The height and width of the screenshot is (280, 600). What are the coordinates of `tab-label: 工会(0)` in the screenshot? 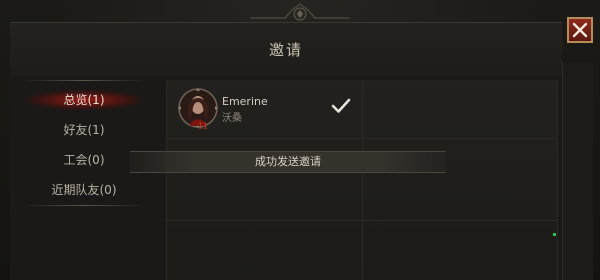 It's located at (84, 160).